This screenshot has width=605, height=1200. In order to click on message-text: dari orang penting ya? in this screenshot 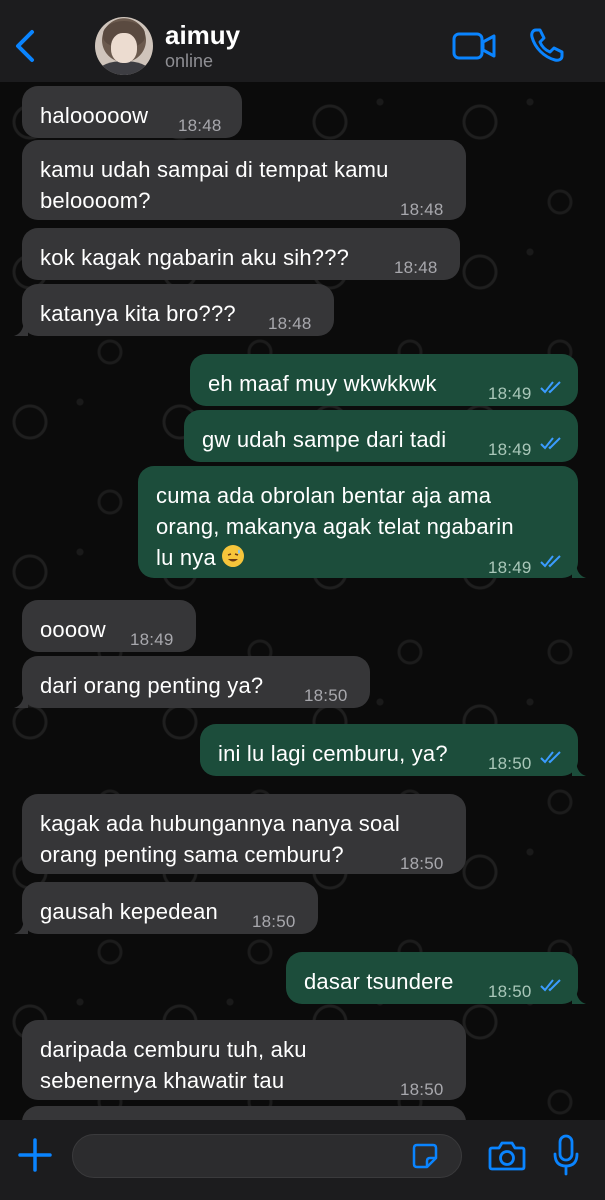, I will do `click(152, 685)`.